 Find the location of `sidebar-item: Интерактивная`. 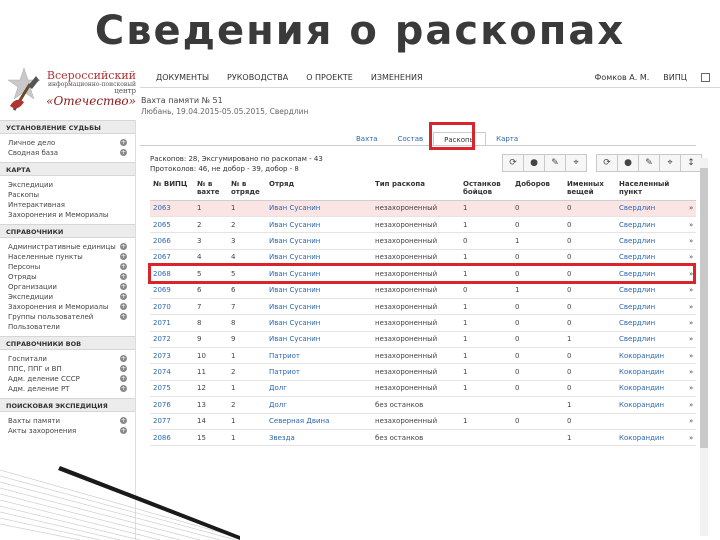

sidebar-item: Интерактивная is located at coordinates (67, 205).